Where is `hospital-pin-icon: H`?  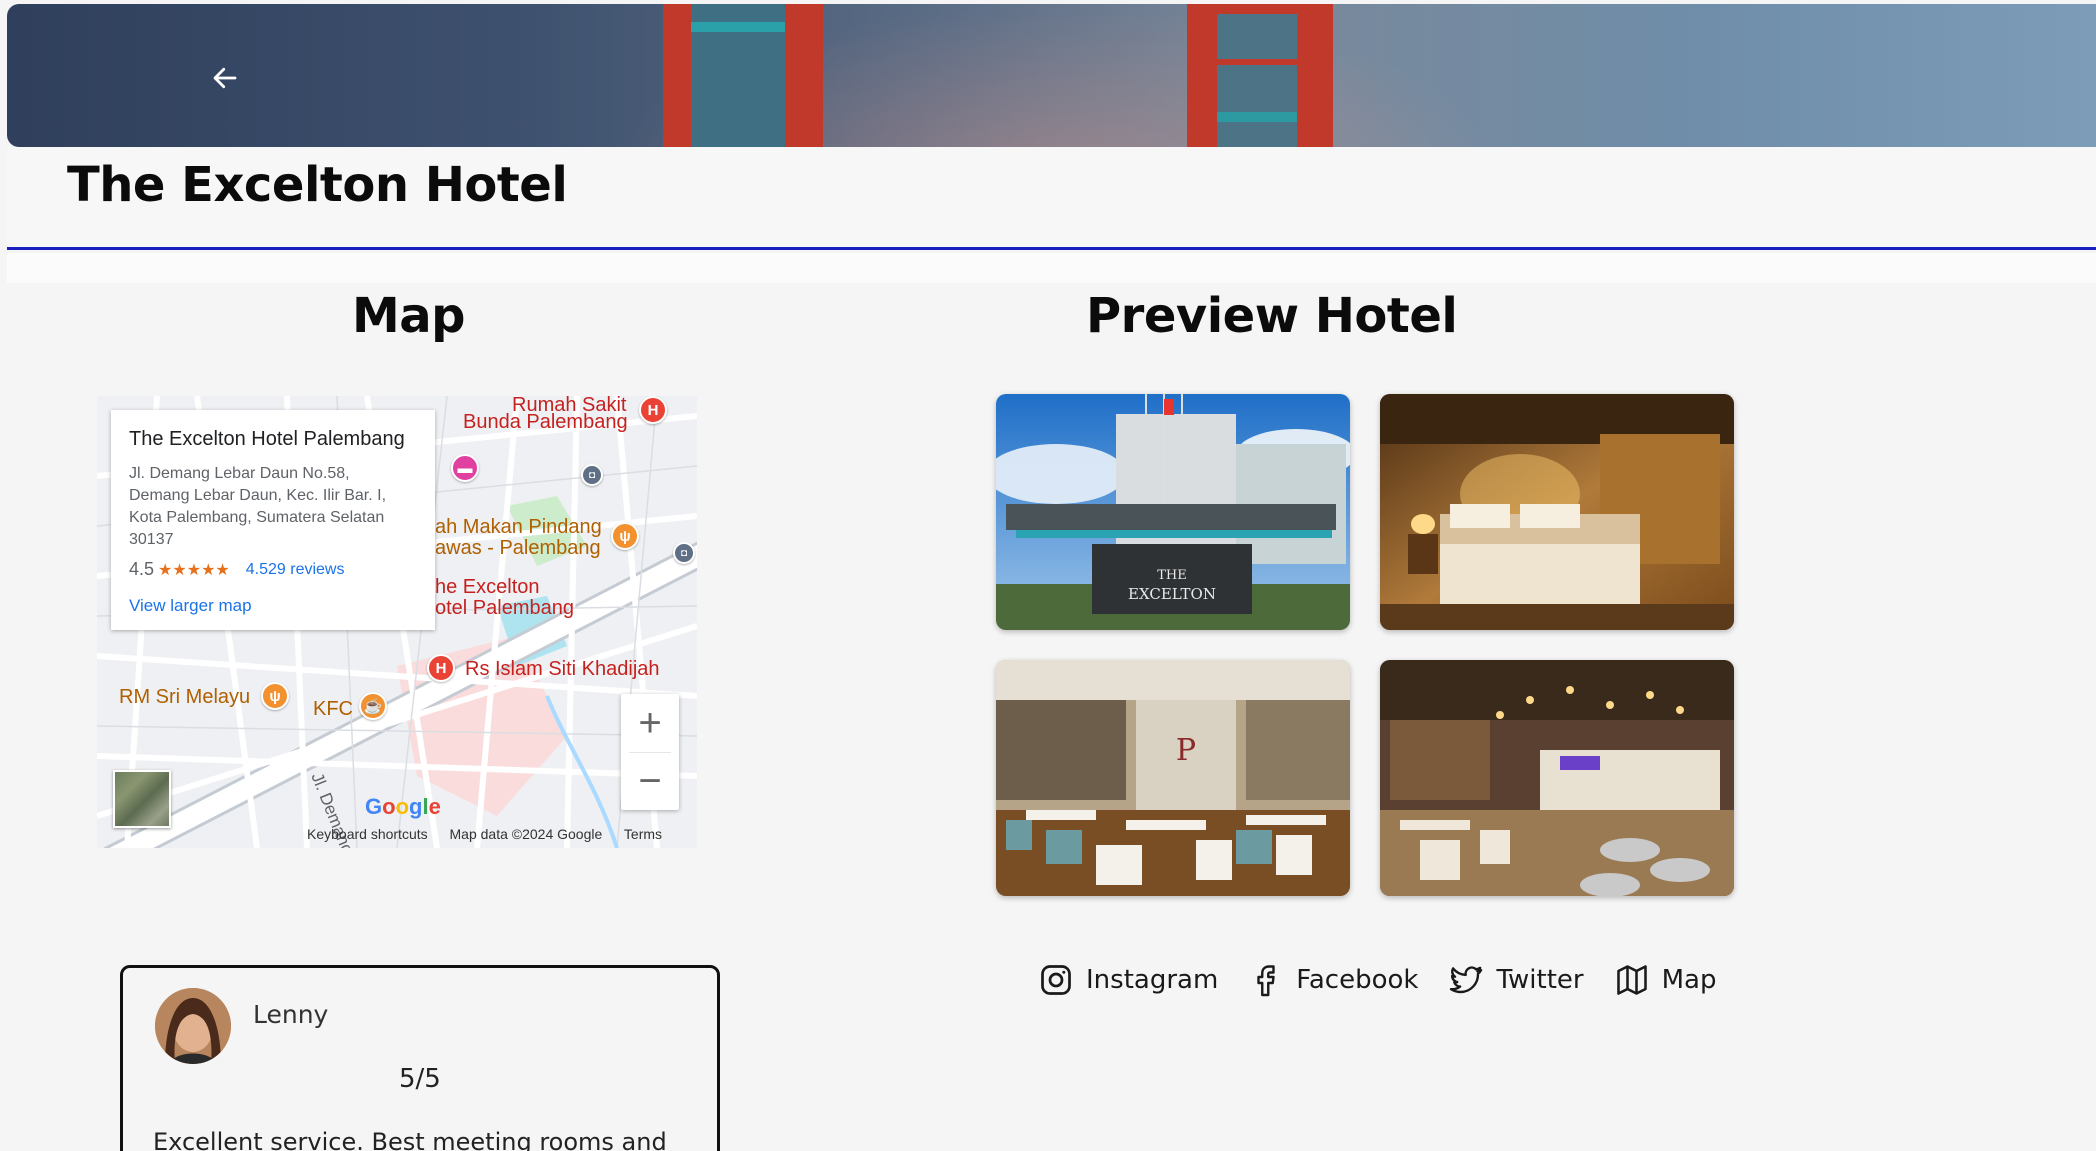 hospital-pin-icon: H is located at coordinates (653, 410).